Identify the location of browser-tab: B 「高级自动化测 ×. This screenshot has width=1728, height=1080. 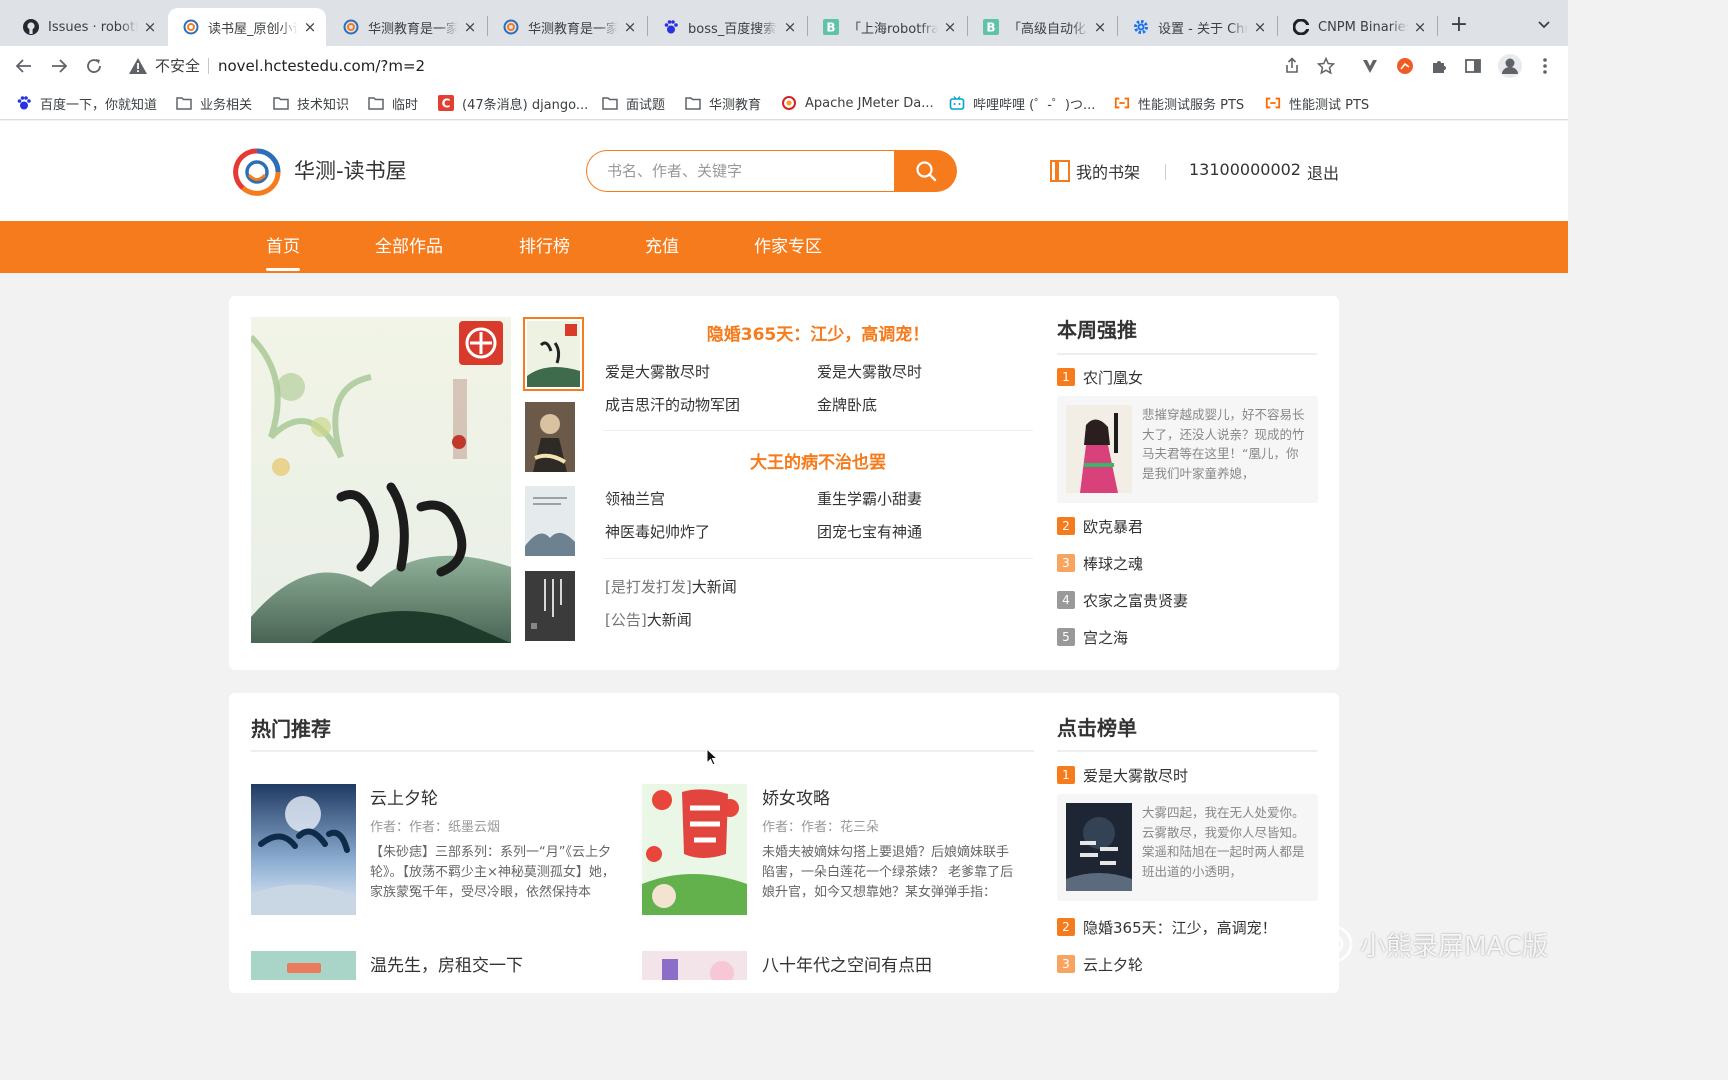
(1042, 27).